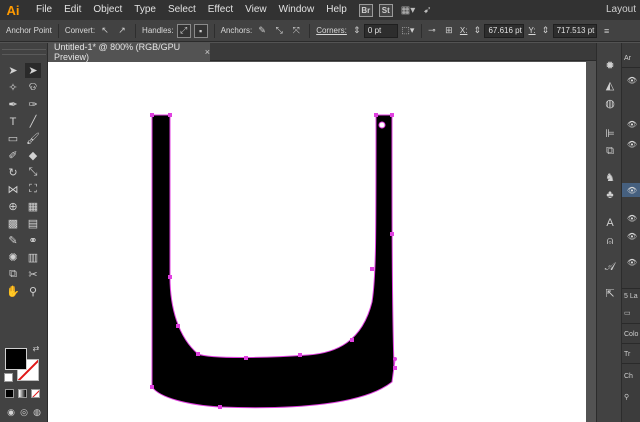  Describe the element at coordinates (183, 30) in the screenshot. I see `show-handles-icon: ⤢` at that location.